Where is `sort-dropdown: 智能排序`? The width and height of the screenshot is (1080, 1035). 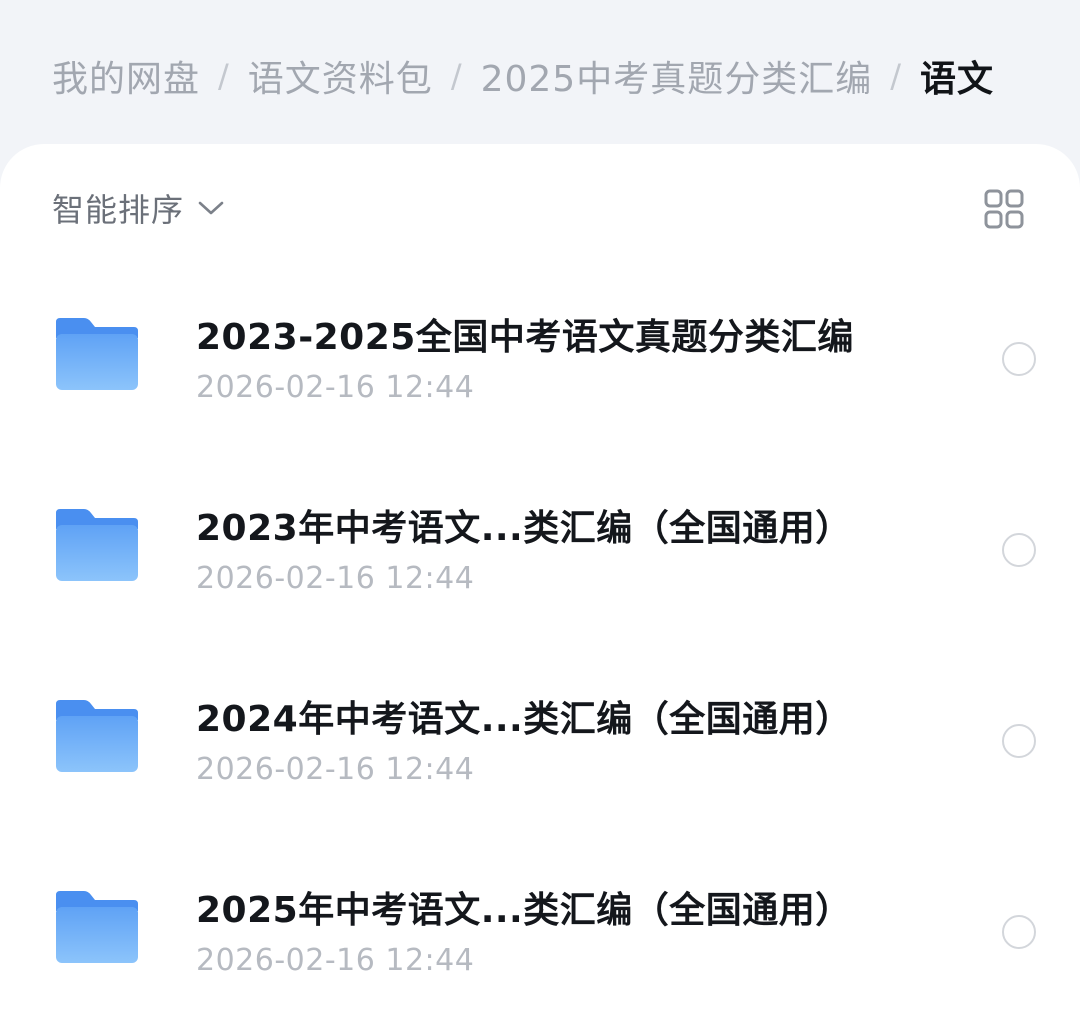
sort-dropdown: 智能排序 is located at coordinates (138, 208).